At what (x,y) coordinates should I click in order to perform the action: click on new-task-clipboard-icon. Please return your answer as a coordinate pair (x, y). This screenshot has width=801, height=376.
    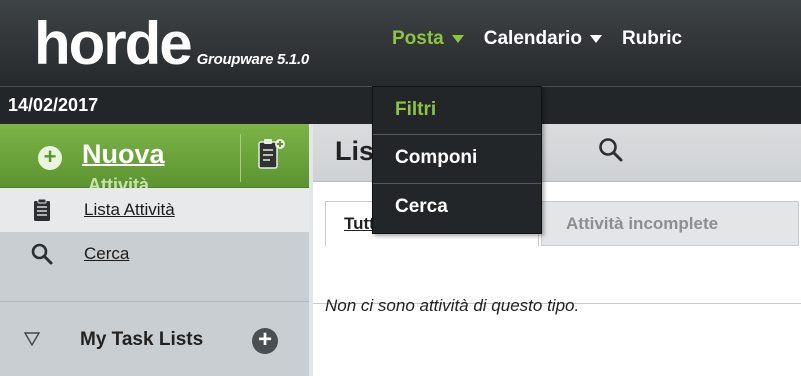
    Looking at the image, I should click on (271, 154).